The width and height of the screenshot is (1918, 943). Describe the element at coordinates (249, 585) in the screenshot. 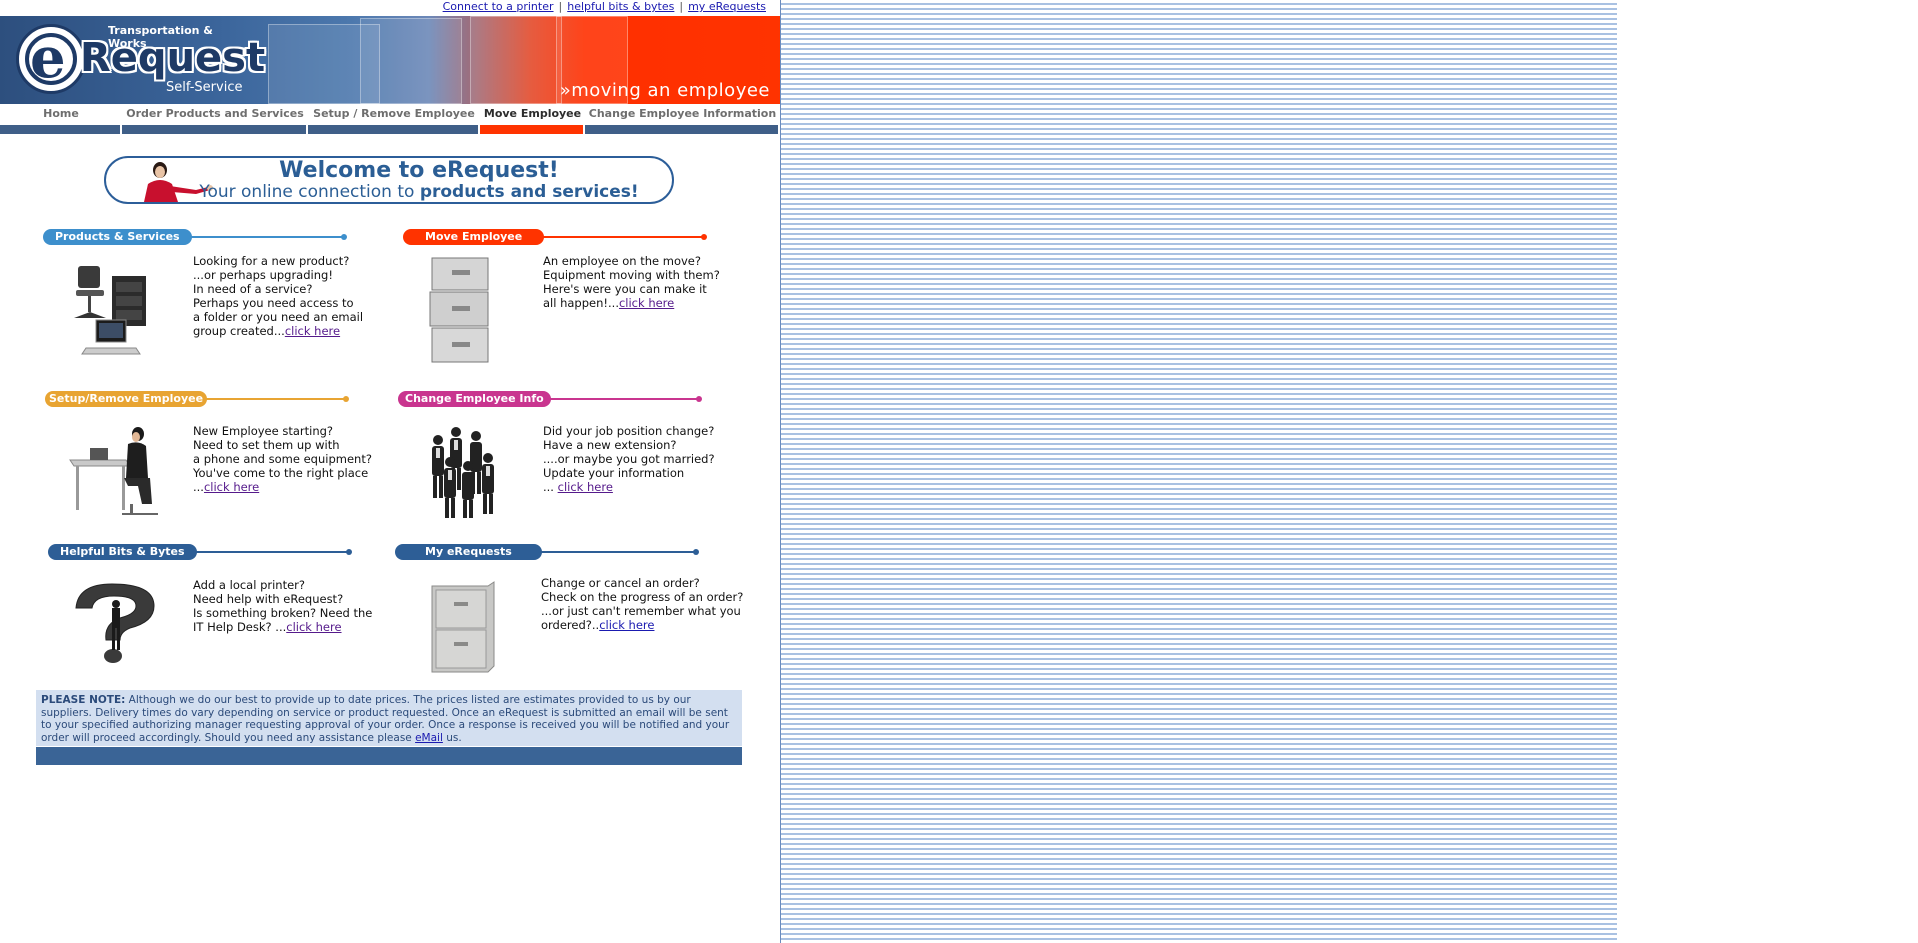

I see `description-line: Add a local printer?` at that location.